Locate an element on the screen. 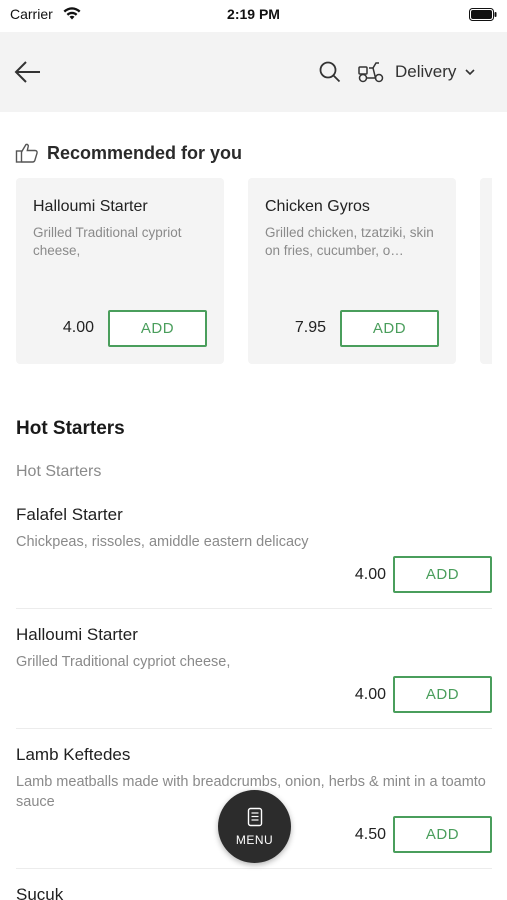 The height and width of the screenshot is (900, 507). delivery-mode-selector: Delivery is located at coordinates (416, 72).